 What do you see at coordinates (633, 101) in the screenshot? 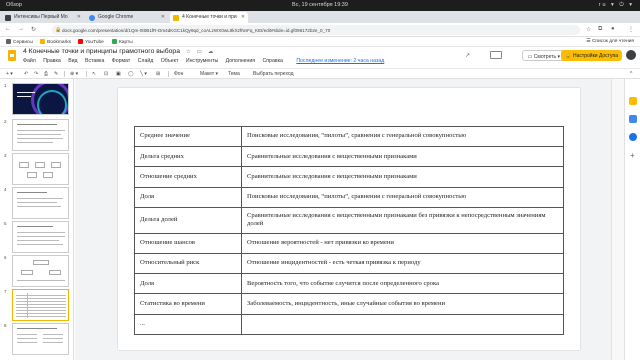
I see `keep-icon` at bounding box center [633, 101].